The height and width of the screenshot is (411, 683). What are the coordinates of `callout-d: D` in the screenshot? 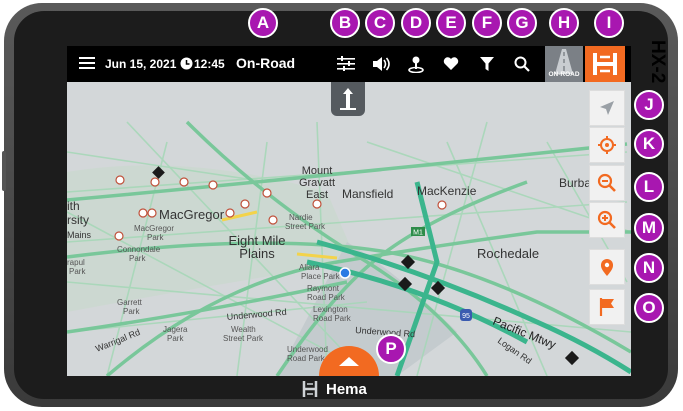 It's located at (416, 23).